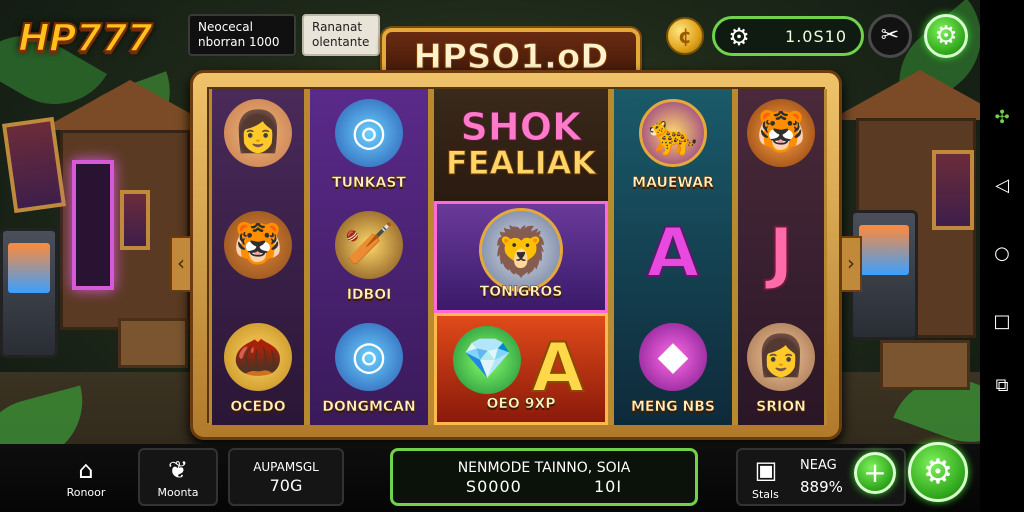 The image size is (1024, 512). Describe the element at coordinates (178, 477) in the screenshot. I see `menu-button: ❦ Moonta` at that location.